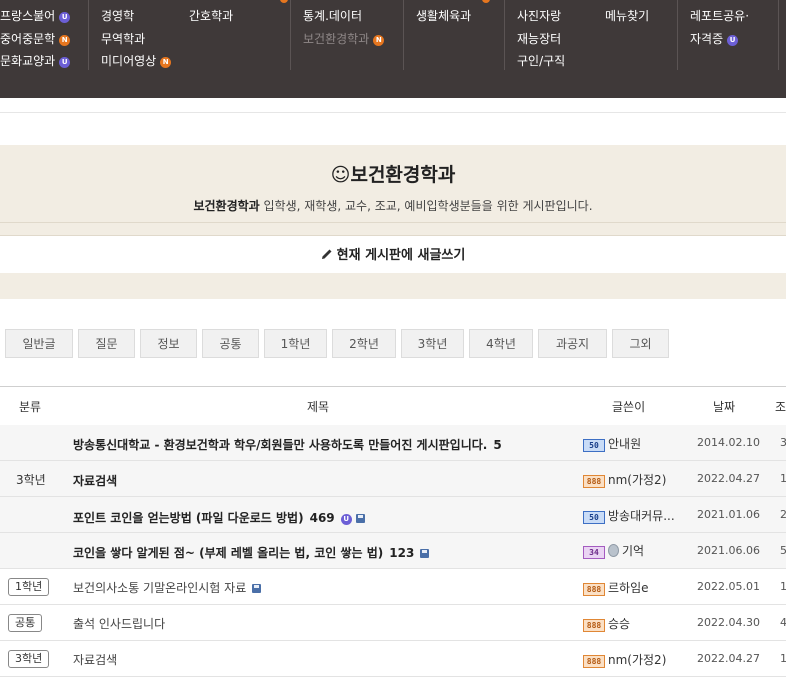 The image size is (786, 677). What do you see at coordinates (326, 254) in the screenshot?
I see `pencil-icon` at bounding box center [326, 254].